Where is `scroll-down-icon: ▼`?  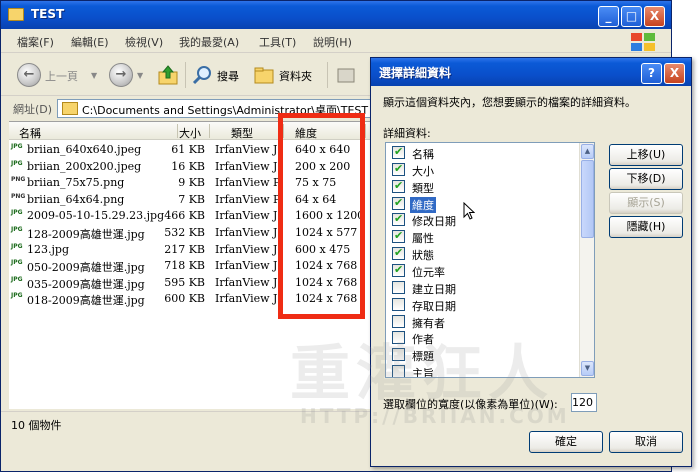 scroll-down-icon: ▼ is located at coordinates (587, 368).